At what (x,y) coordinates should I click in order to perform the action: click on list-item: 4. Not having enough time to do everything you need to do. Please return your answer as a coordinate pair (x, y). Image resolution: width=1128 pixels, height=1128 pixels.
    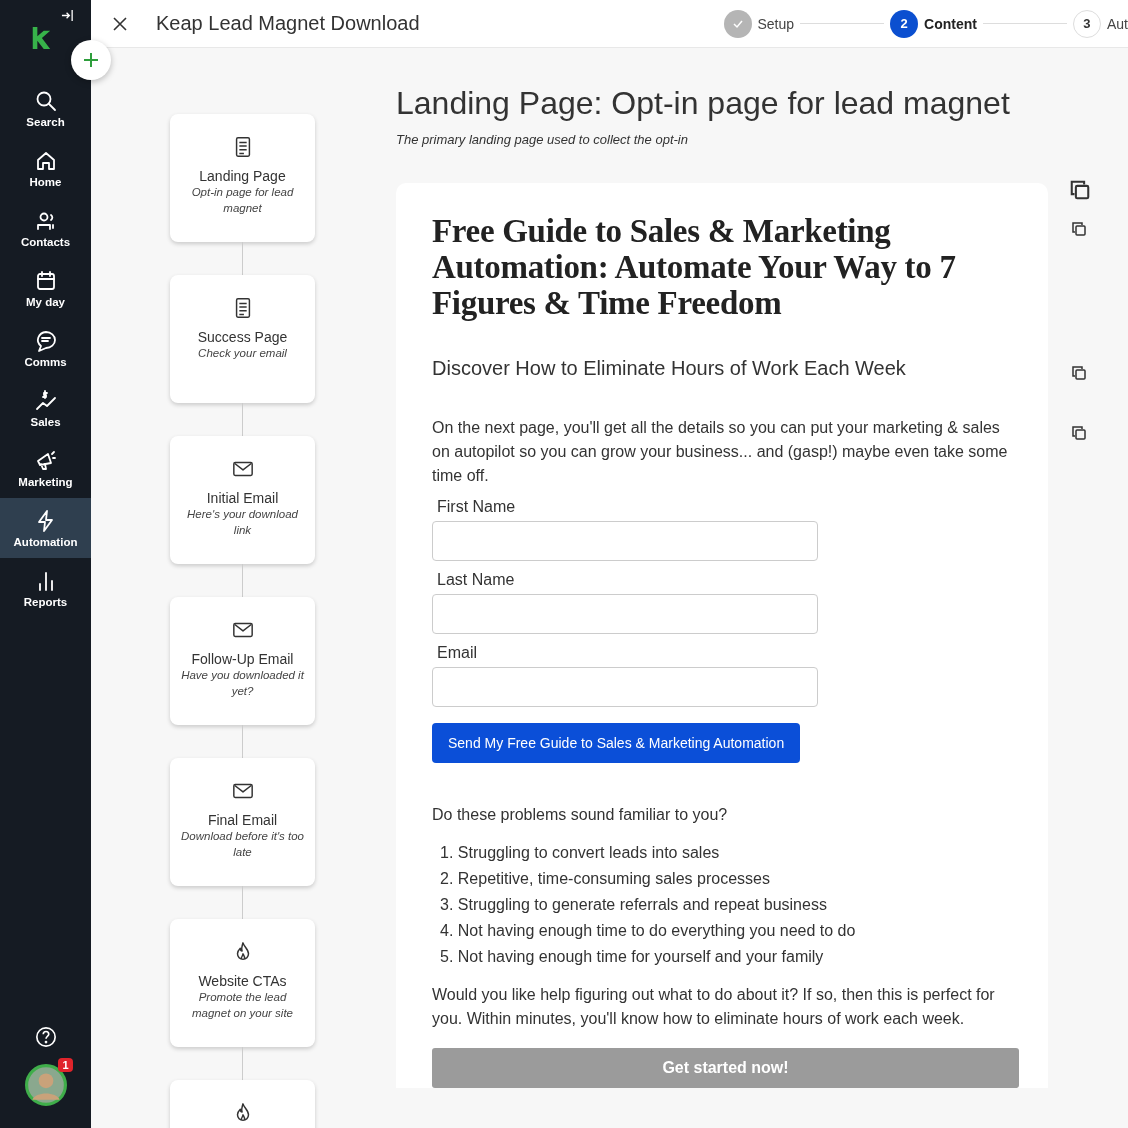
    Looking at the image, I should click on (648, 931).